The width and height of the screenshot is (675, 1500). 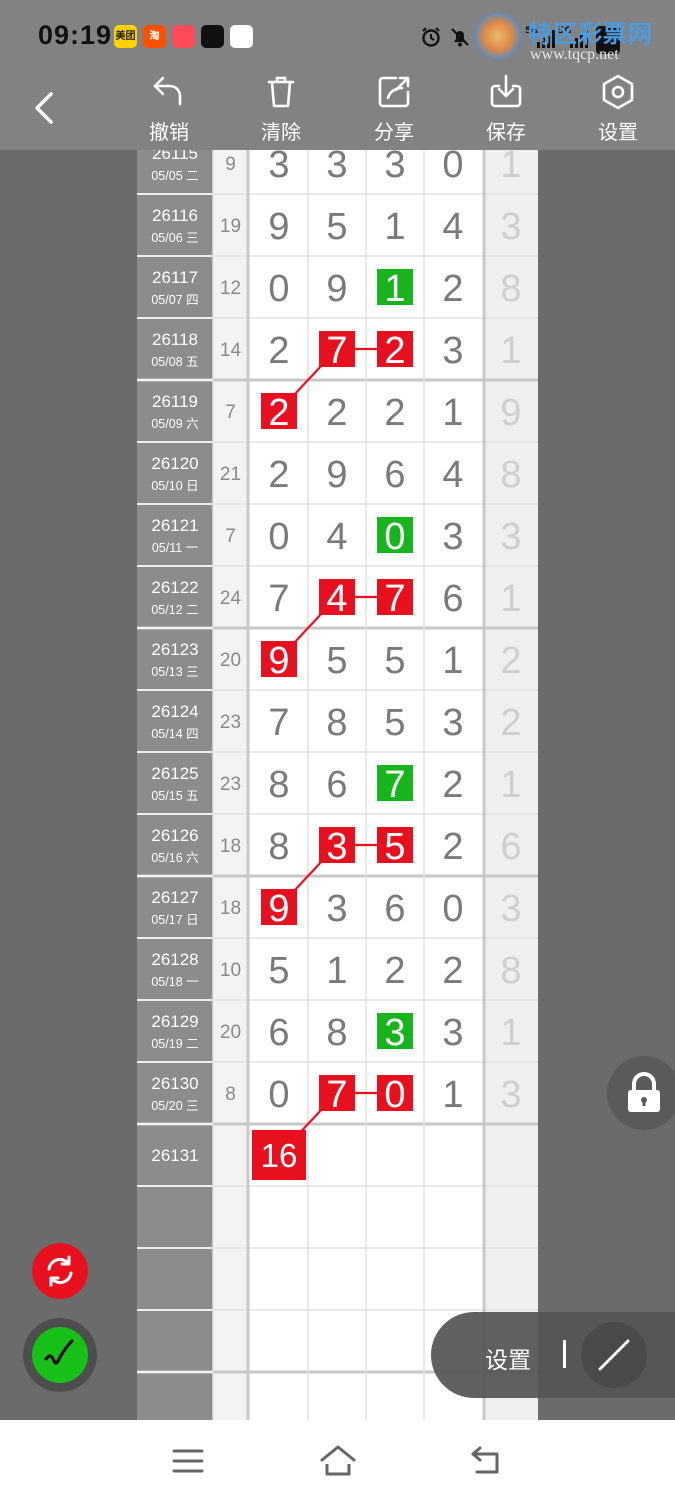 I want to click on clear-button: 清除, so click(x=281, y=111).